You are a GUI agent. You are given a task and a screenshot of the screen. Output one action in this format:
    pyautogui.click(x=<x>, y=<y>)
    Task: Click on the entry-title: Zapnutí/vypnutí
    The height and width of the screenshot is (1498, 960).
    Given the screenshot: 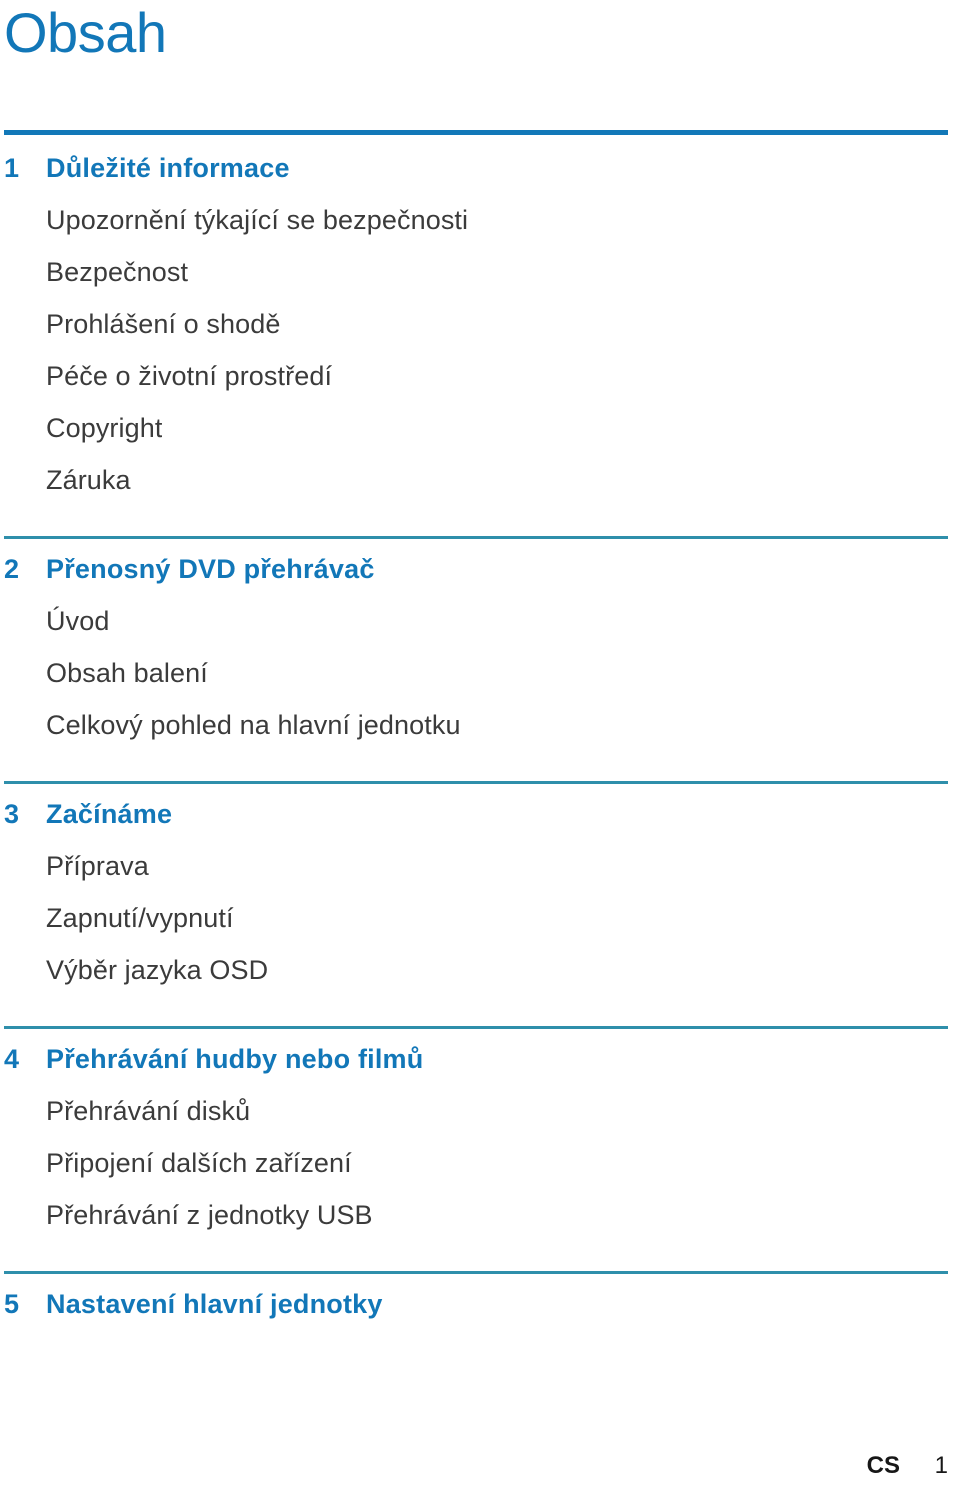 What is the action you would take?
    pyautogui.click(x=140, y=918)
    